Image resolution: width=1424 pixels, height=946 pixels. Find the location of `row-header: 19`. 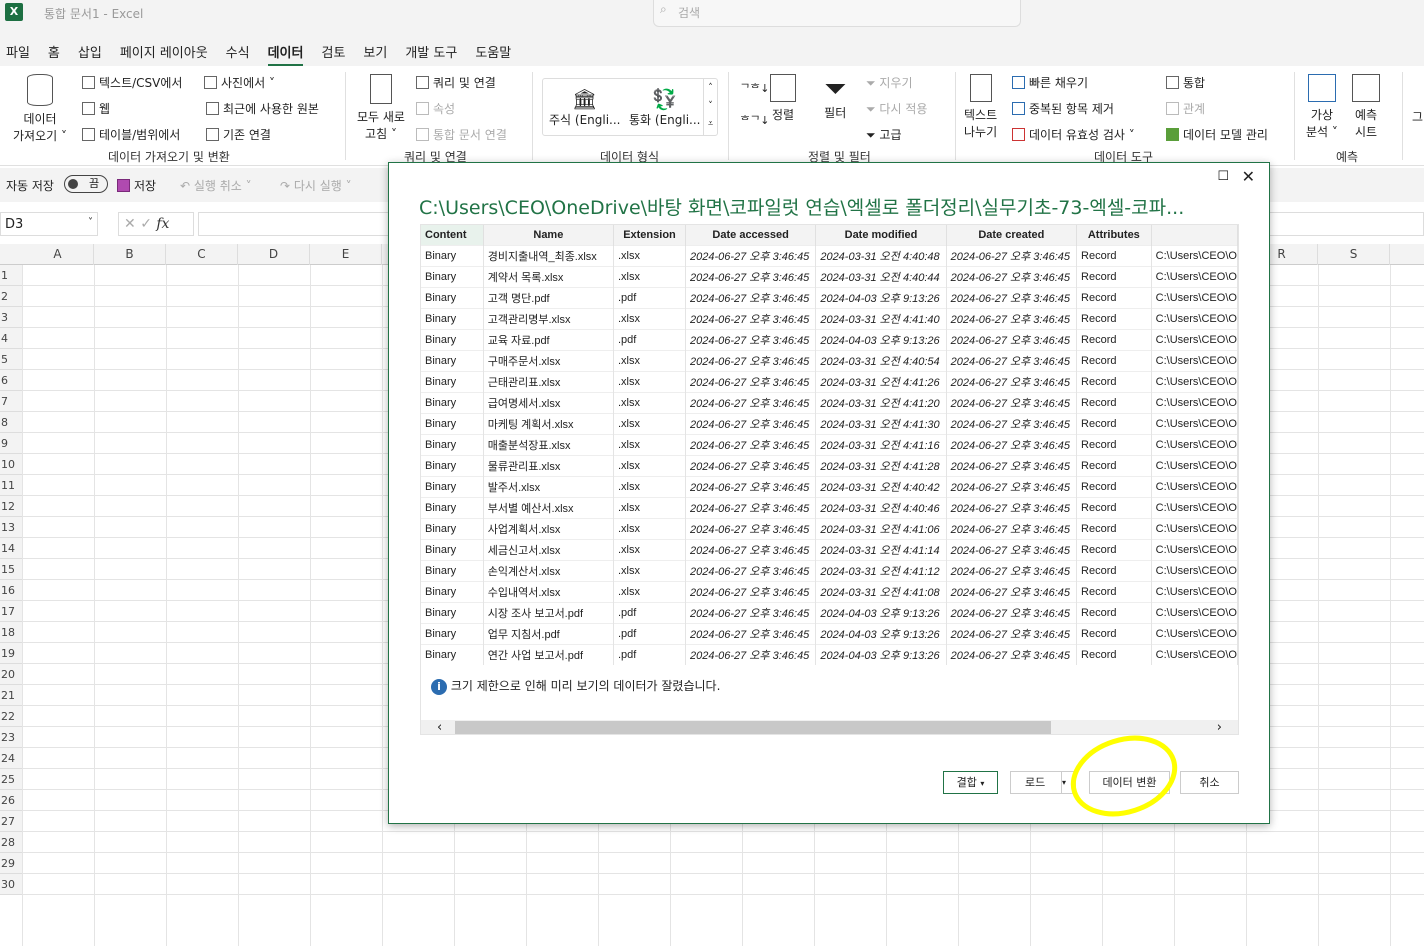

row-header: 19 is located at coordinates (11, 653).